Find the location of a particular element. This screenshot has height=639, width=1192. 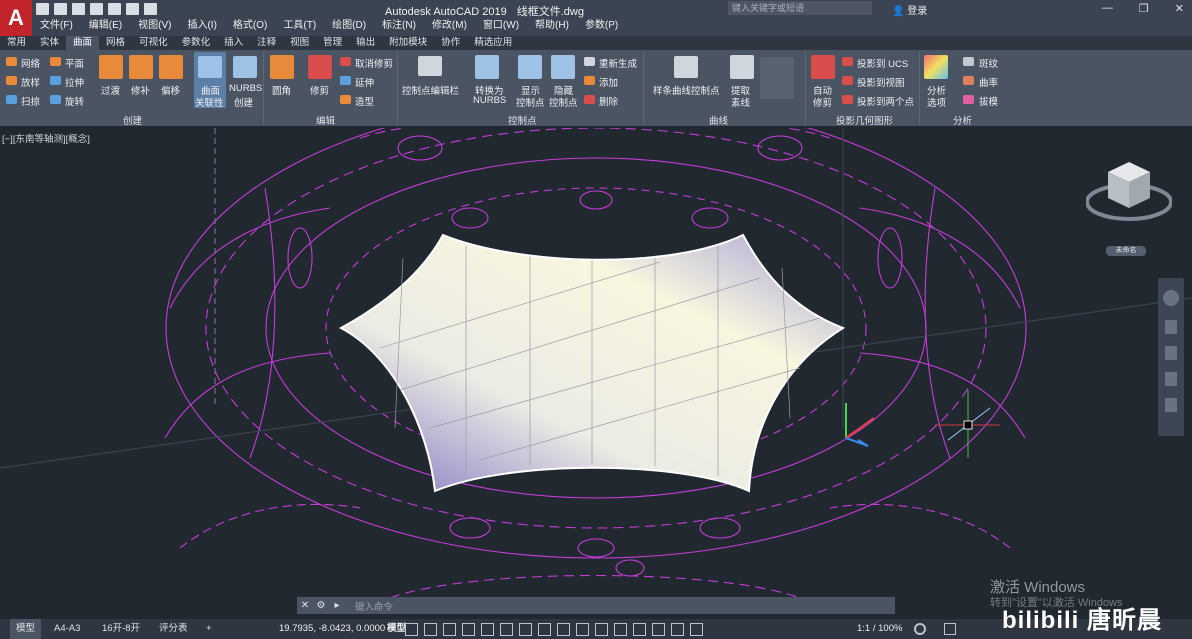

tab-insert: 插入 is located at coordinates (233, 43).